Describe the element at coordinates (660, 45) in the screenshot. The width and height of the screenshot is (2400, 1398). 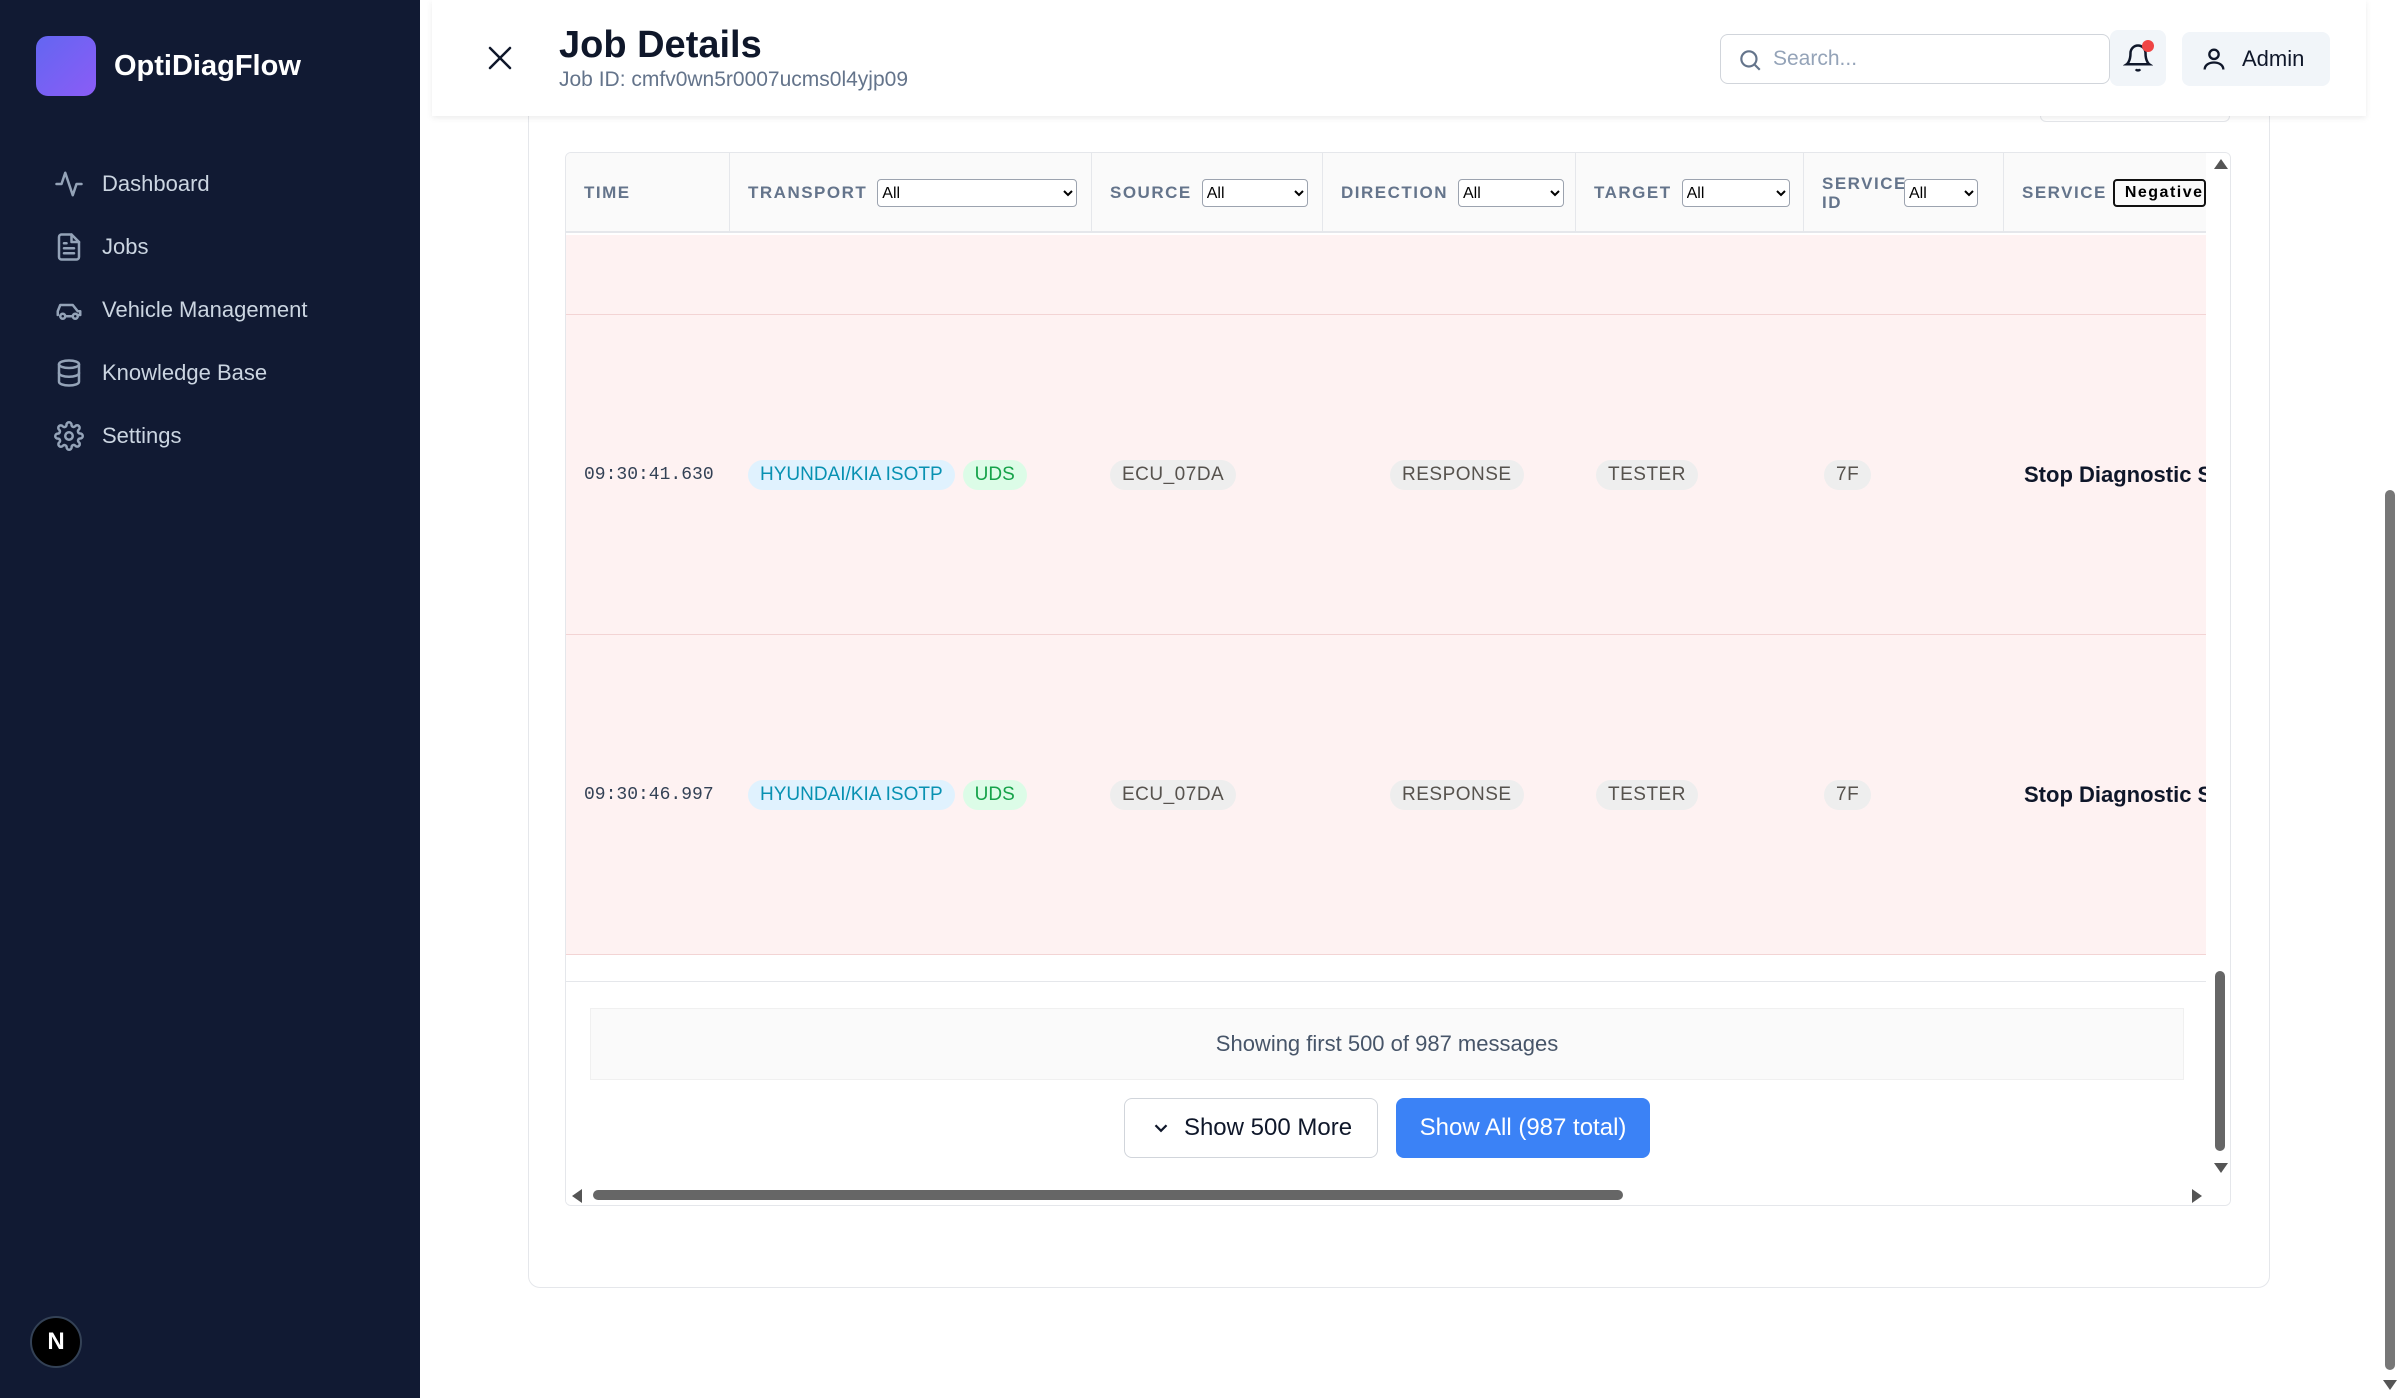
I see `page-title: Job Details` at that location.